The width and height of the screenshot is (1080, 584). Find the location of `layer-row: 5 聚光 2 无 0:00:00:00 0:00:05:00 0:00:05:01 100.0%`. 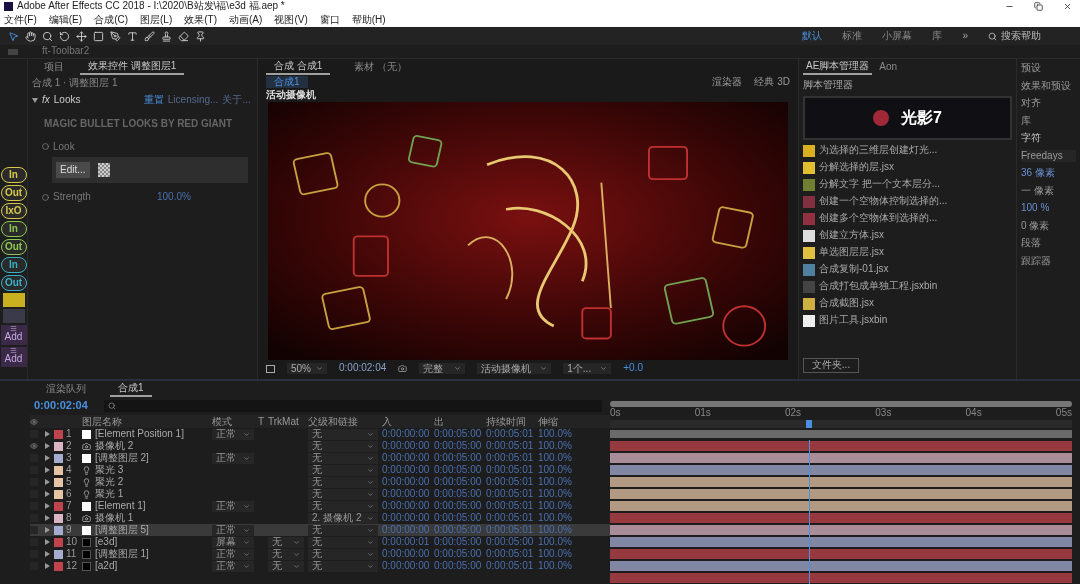

layer-row: 5 聚光 2 无 0:00:00:00 0:00:05:00 0:00:05:01 100.0% is located at coordinates (320, 482).